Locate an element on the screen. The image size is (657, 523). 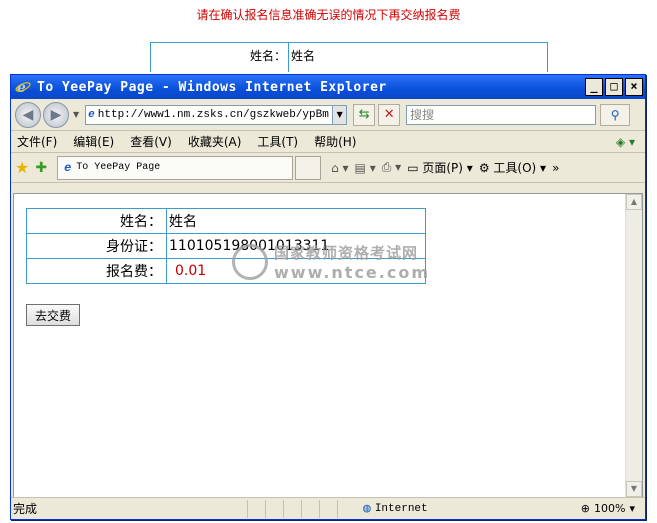
globe-icon: ◍ is located at coordinates (367, 508).